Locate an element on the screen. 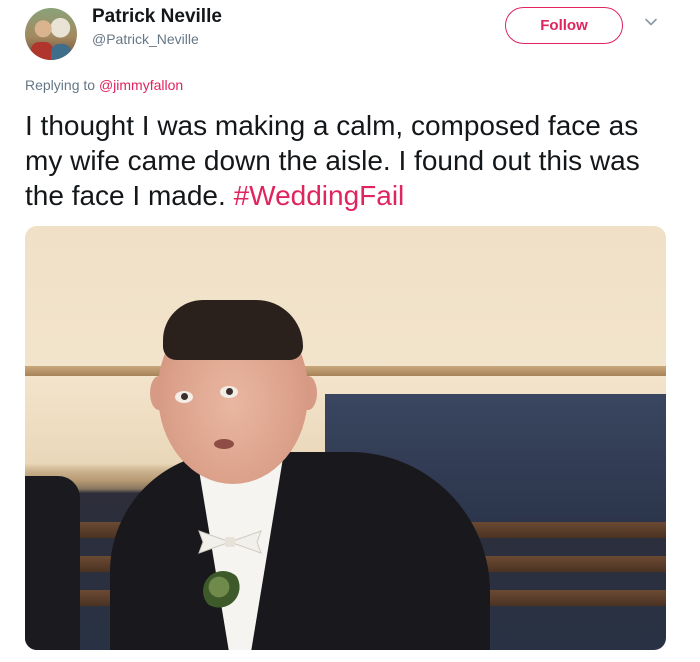 This screenshot has height=662, width=700. reply-mention-link: @jimmyfallon is located at coordinates (141, 85).